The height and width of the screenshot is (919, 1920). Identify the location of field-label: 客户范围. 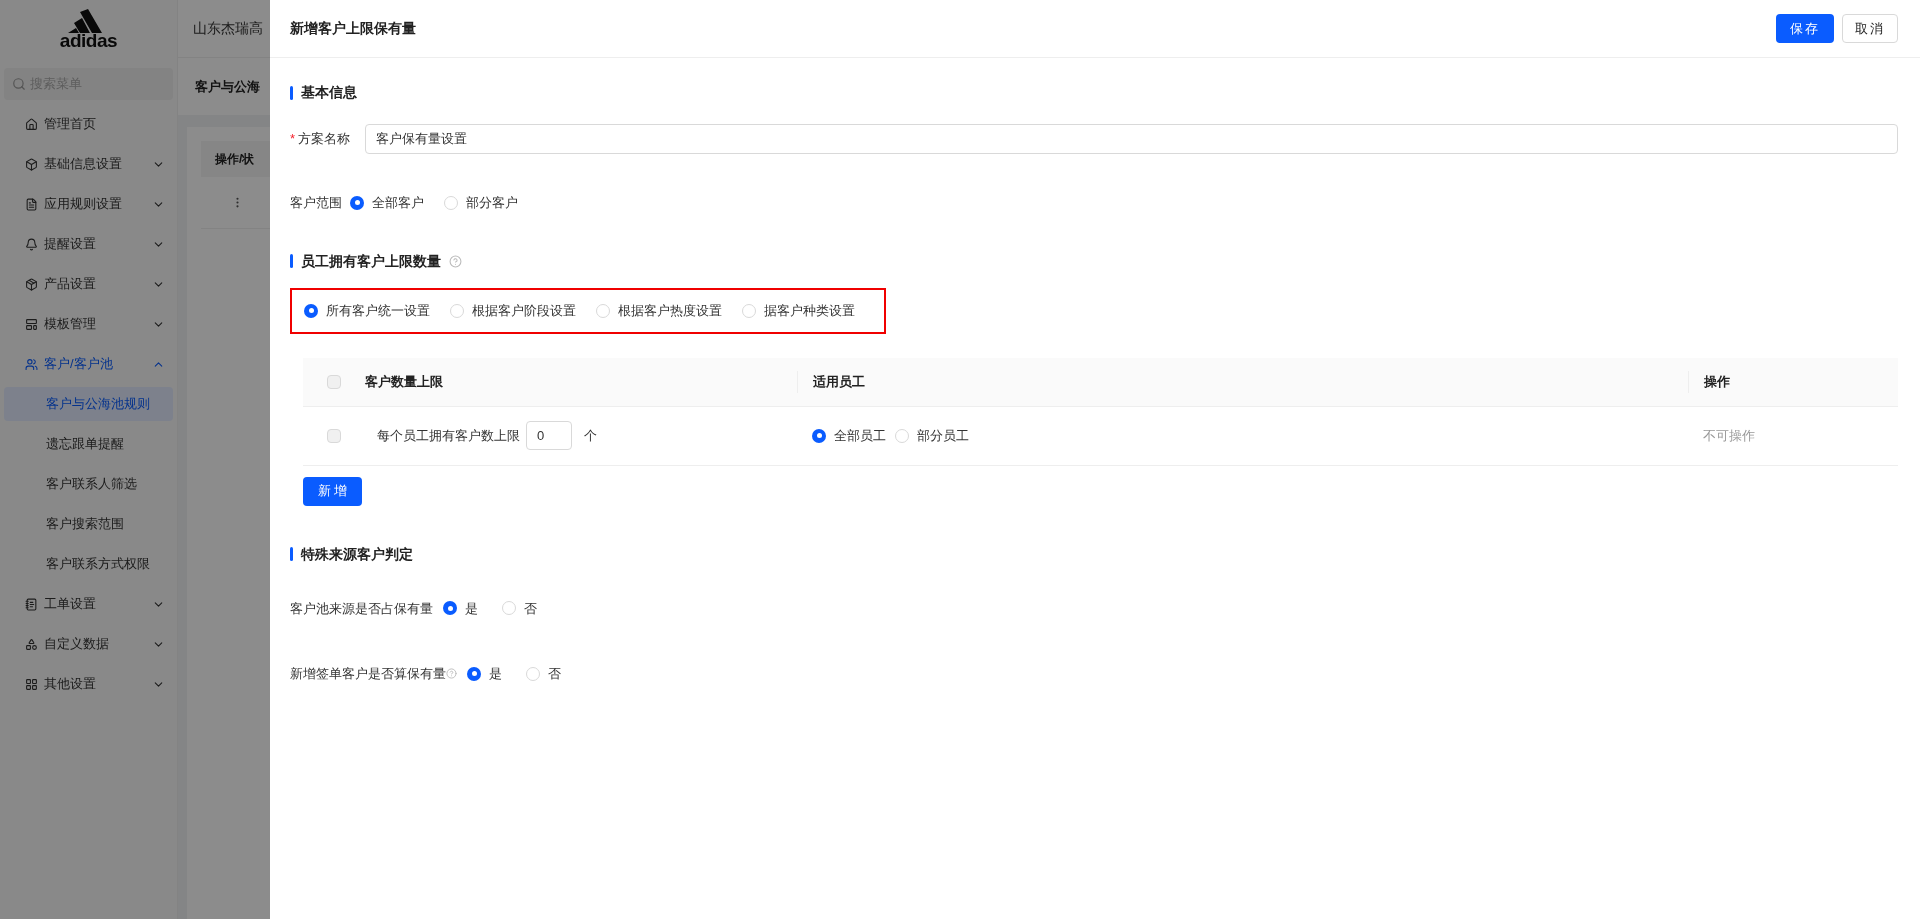
(316, 203).